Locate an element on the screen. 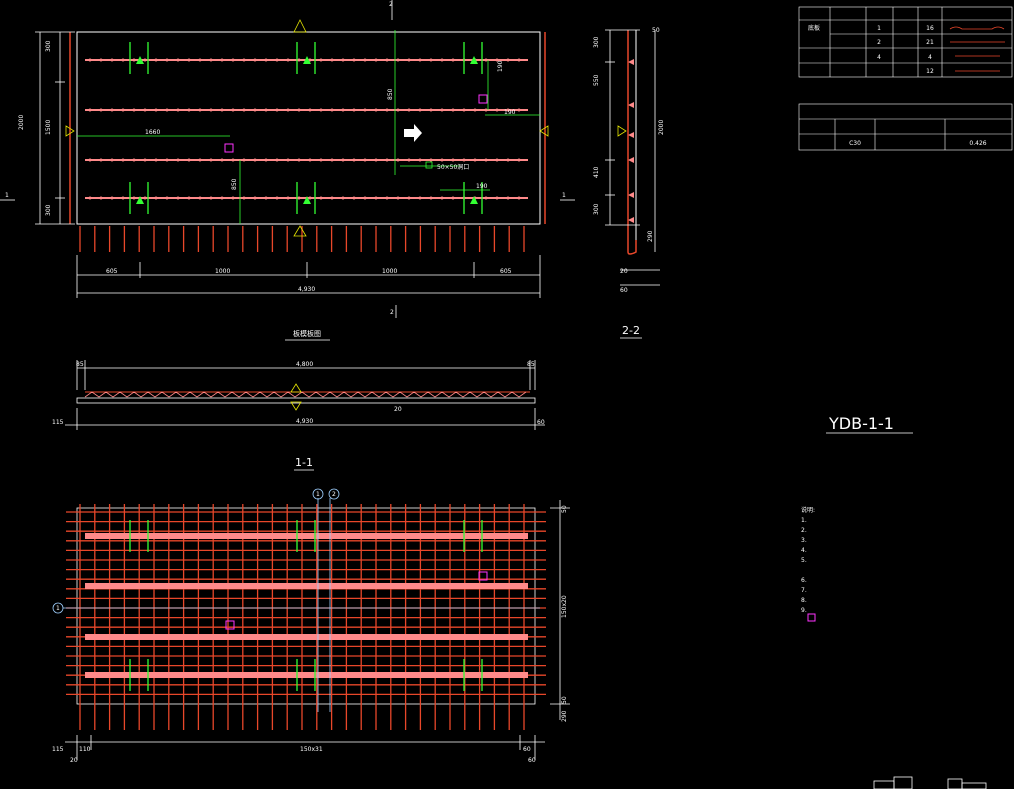 The width and height of the screenshot is (1014, 789). plan-lifting-marks is located at coordinates (306, 128).